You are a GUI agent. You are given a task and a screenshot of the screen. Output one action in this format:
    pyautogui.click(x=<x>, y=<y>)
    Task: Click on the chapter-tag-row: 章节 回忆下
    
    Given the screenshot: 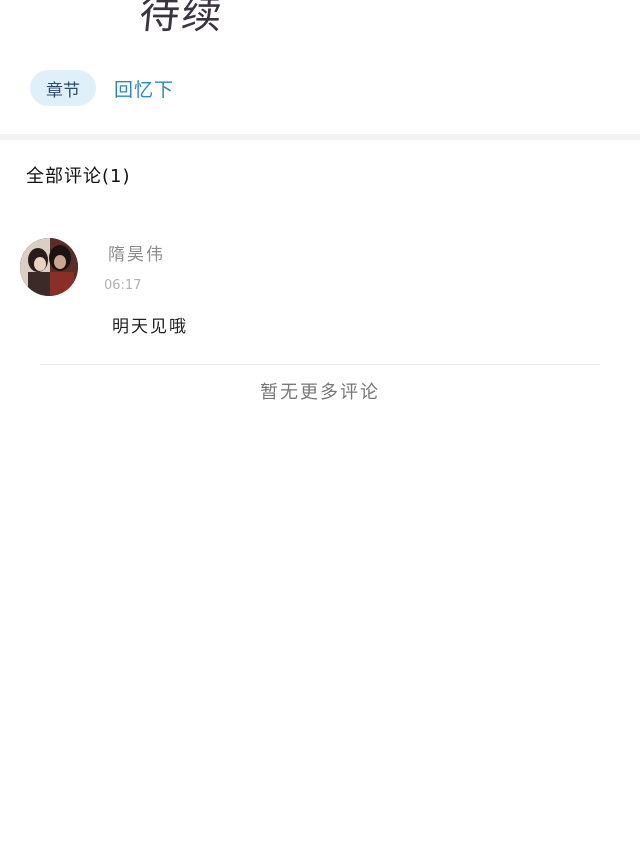 What is the action you would take?
    pyautogui.click(x=102, y=88)
    